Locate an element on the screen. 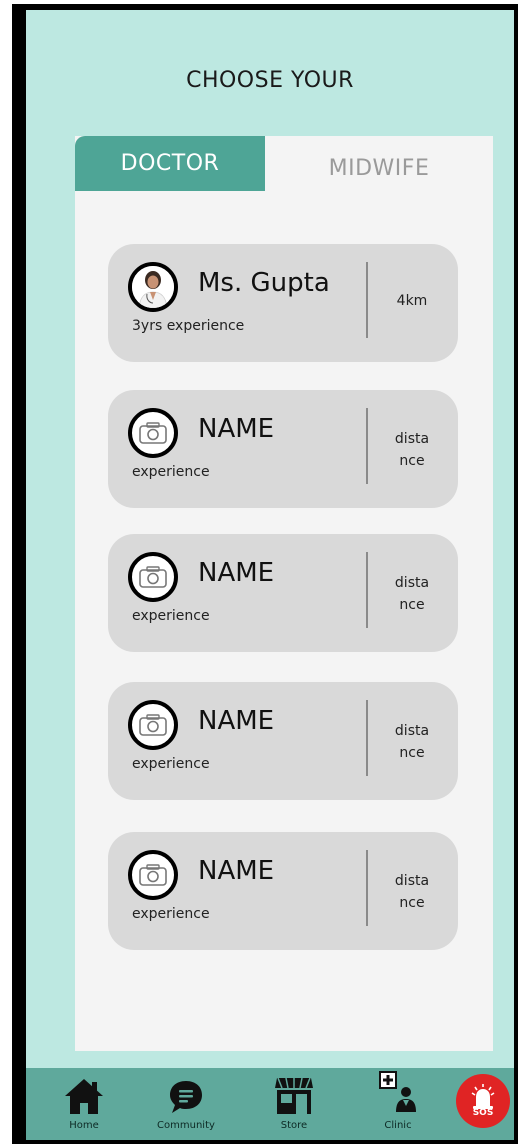  nav-community: Community is located at coordinates (186, 1105).